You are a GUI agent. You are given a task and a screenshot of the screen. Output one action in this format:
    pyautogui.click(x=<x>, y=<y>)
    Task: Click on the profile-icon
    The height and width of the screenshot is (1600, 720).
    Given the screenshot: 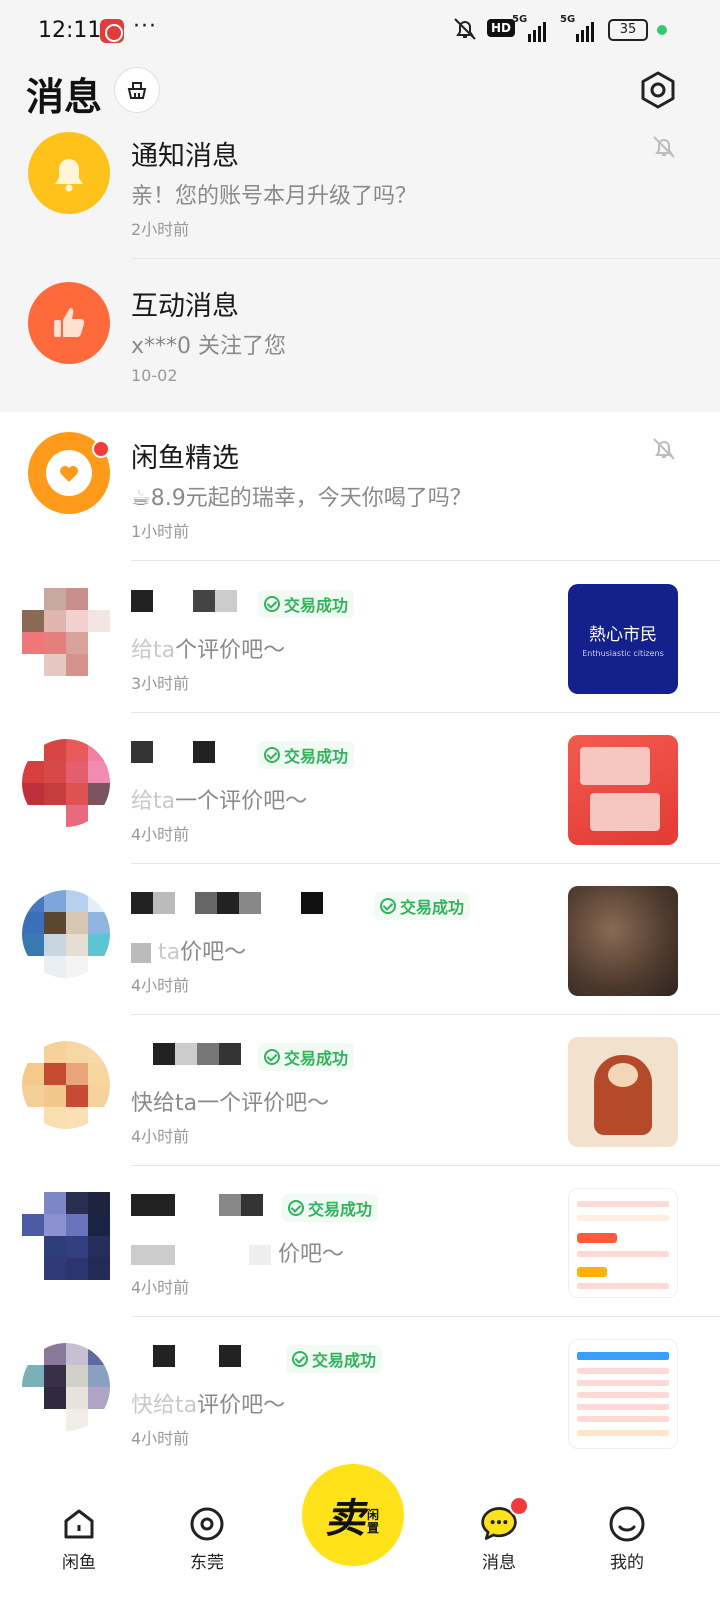 What is the action you would take?
    pyautogui.click(x=627, y=1524)
    